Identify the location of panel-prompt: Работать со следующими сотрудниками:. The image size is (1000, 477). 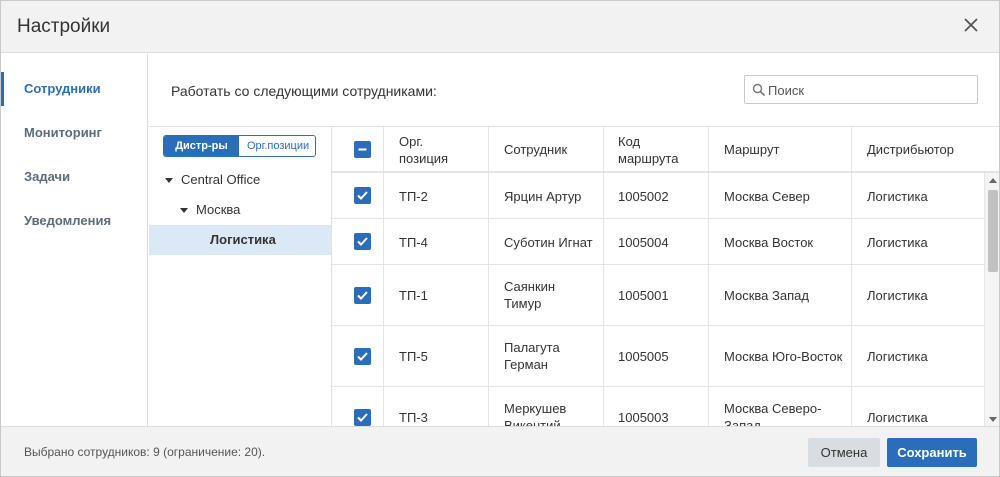
(304, 91).